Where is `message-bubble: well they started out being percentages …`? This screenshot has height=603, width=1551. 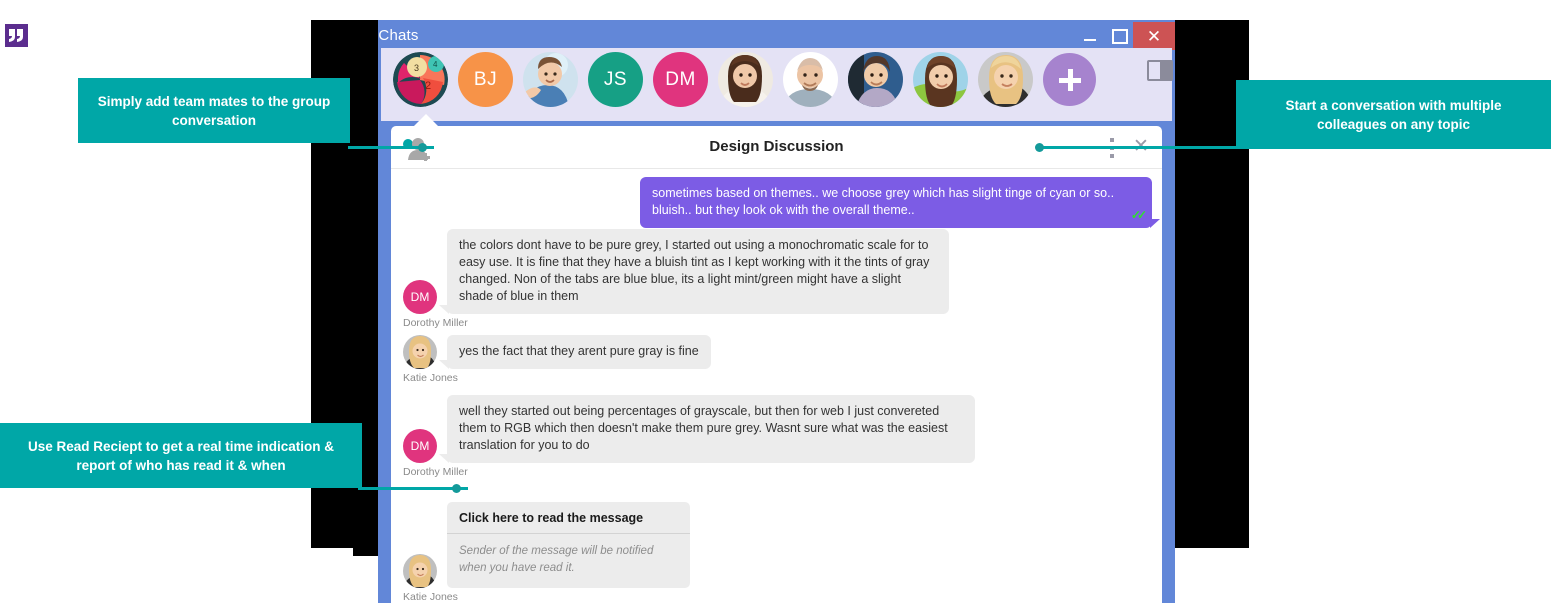 message-bubble: well they started out being percentages … is located at coordinates (707, 429).